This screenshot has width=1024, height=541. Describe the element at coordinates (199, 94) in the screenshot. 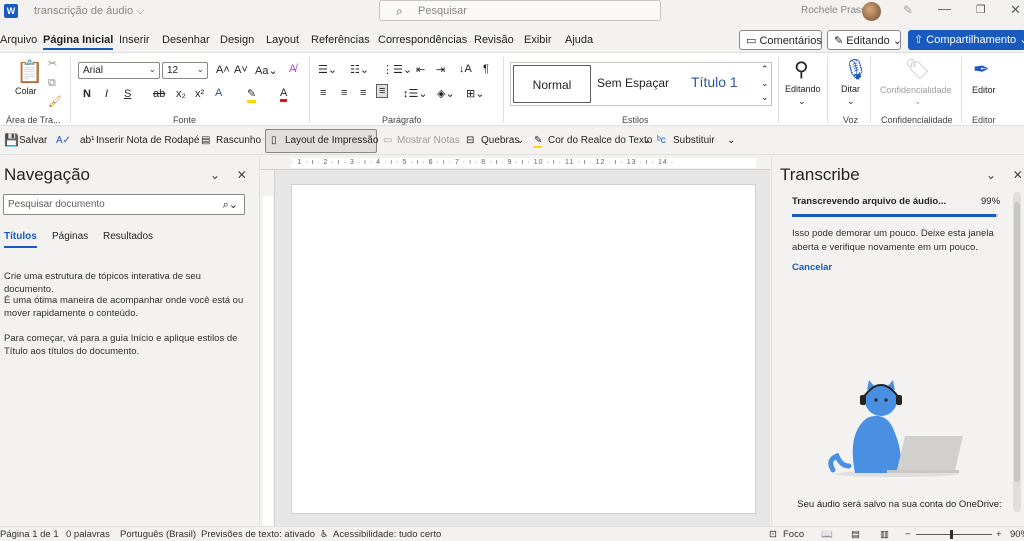

I see `superscript-icon: x²` at that location.